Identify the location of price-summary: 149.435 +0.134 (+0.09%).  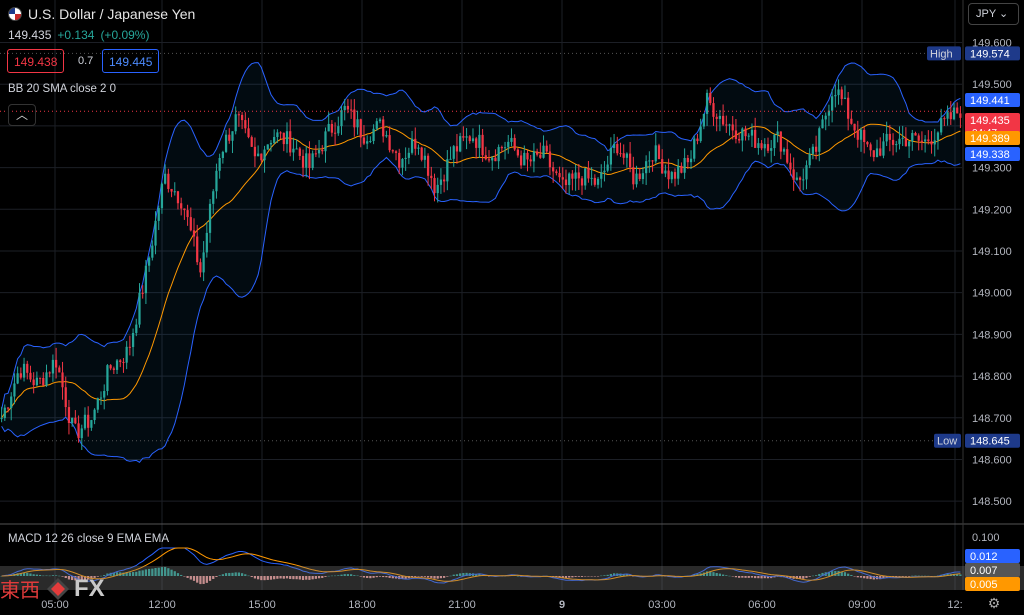
(78, 35).